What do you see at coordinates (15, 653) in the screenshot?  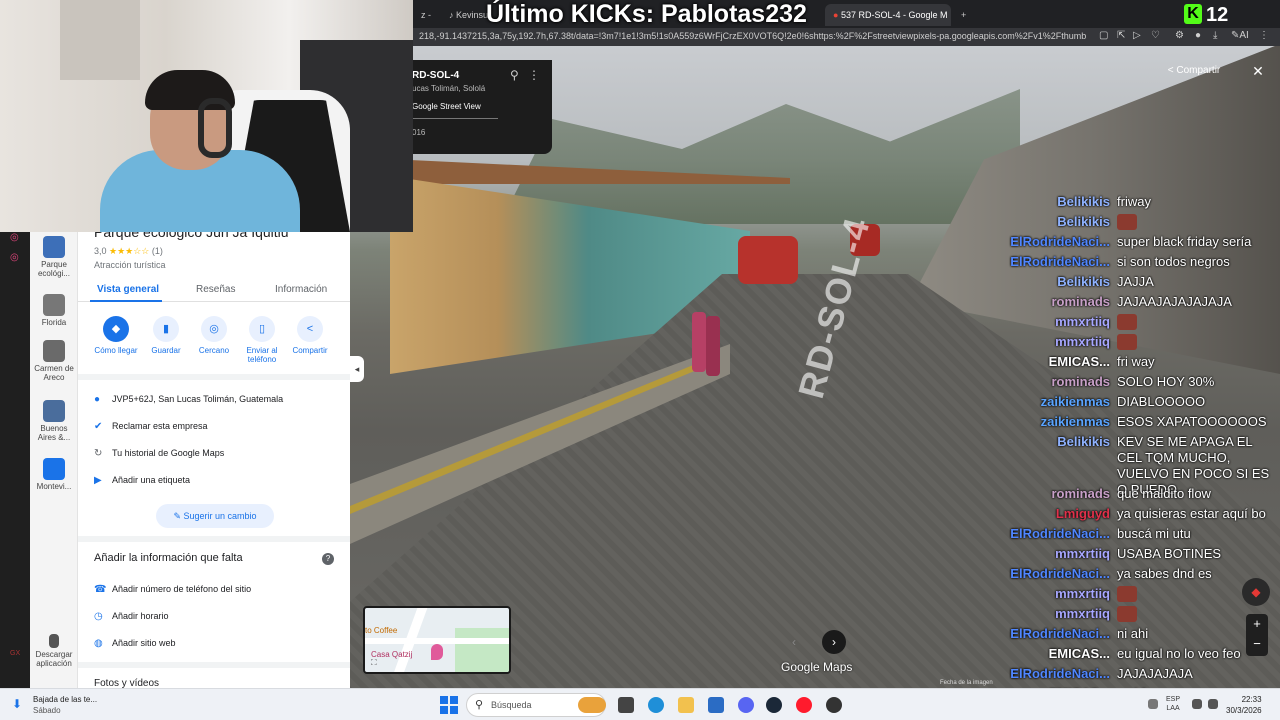 I see `gx-icon: GX` at bounding box center [15, 653].